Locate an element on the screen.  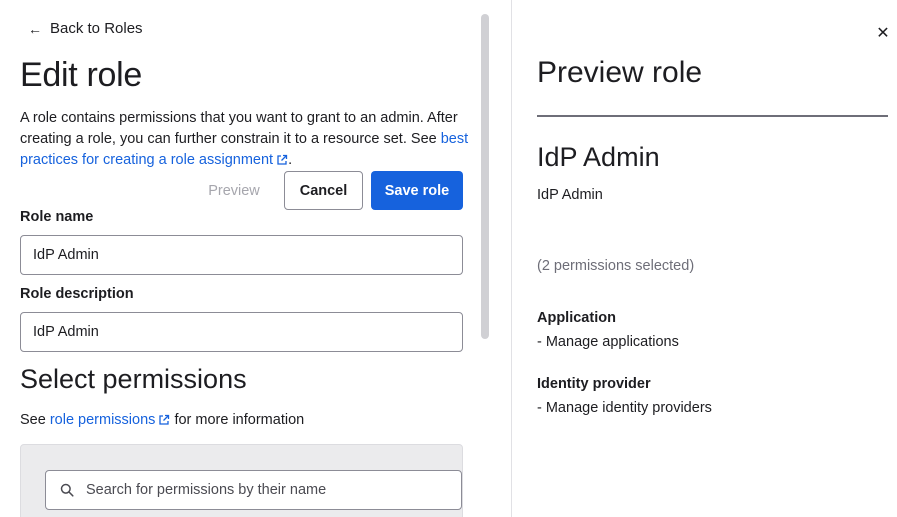
perm-info-suffix: for more information is located at coordinates (237, 420).